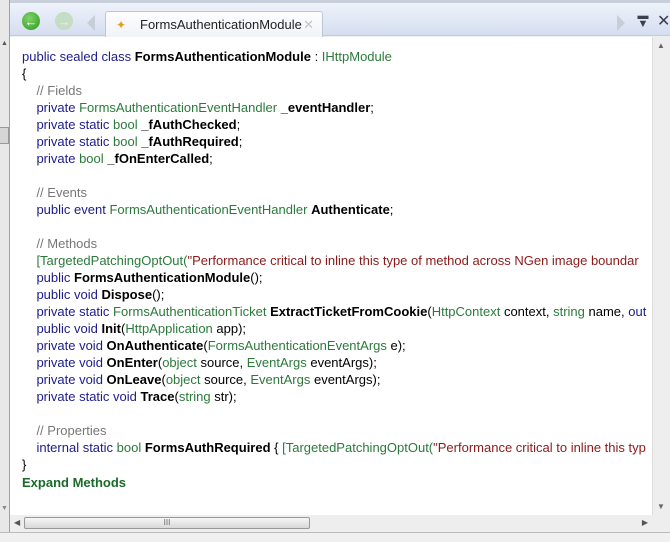 The width and height of the screenshot is (670, 542). Describe the element at coordinates (334, 396) in the screenshot. I see `code-line: private static void Trace(string str);` at that location.